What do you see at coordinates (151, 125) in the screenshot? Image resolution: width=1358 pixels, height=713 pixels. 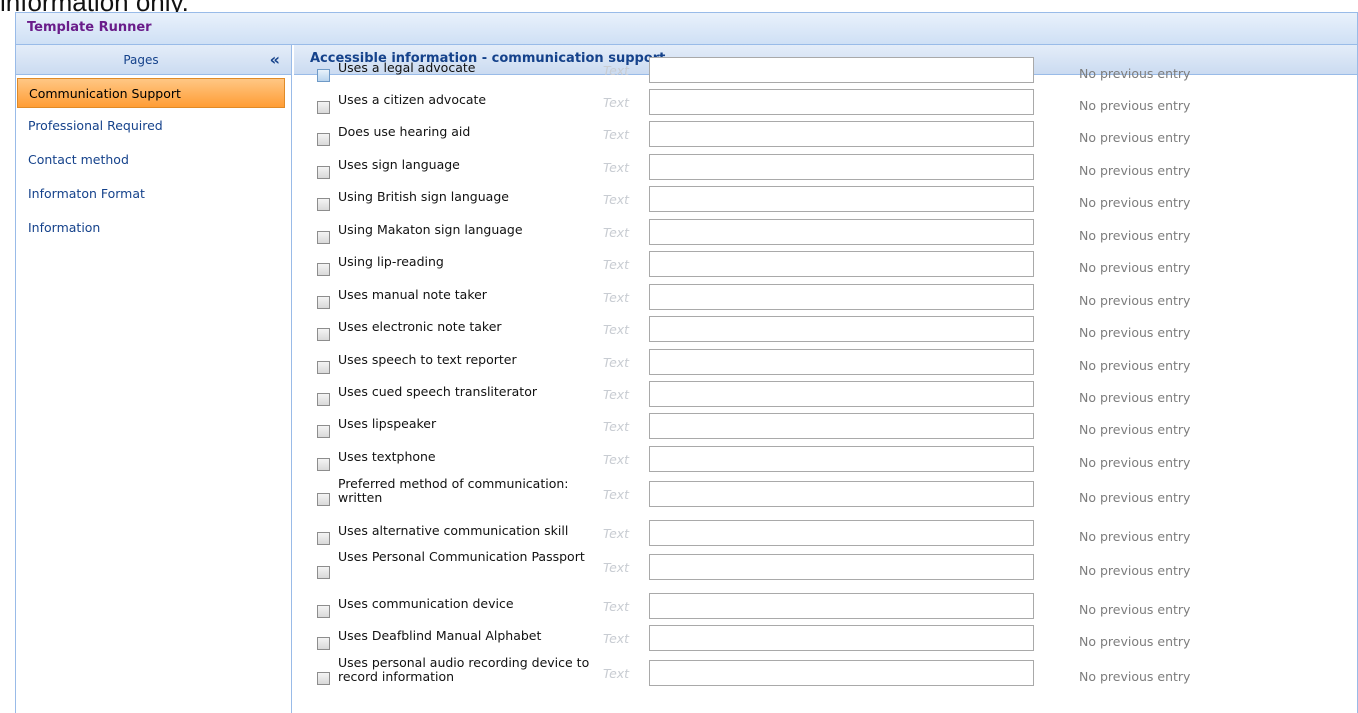 I see `nav-item-professional-required: Professional Required` at bounding box center [151, 125].